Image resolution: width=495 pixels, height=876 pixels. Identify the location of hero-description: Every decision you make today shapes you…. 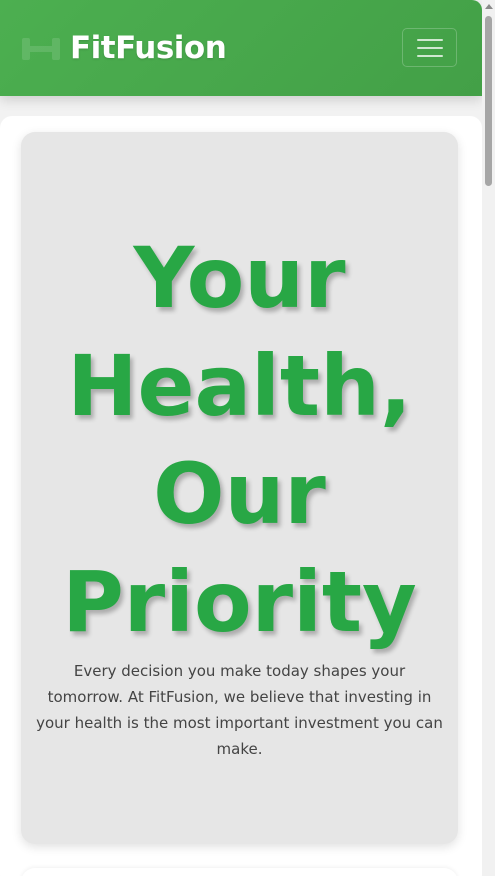
(239, 710).